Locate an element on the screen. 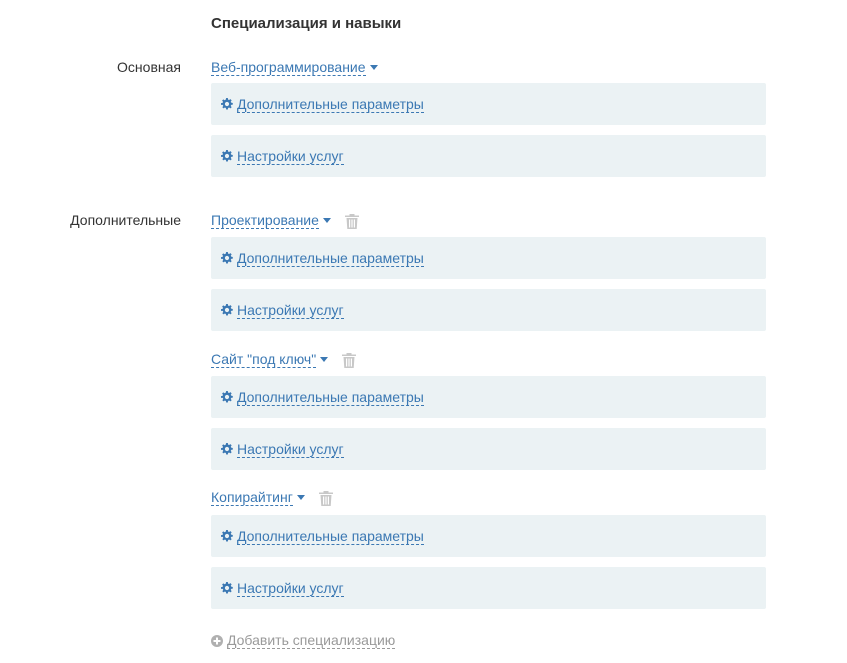 Image resolution: width=847 pixels, height=663 pixels. add-specialization-link: Добавить специализацию is located at coordinates (303, 640).